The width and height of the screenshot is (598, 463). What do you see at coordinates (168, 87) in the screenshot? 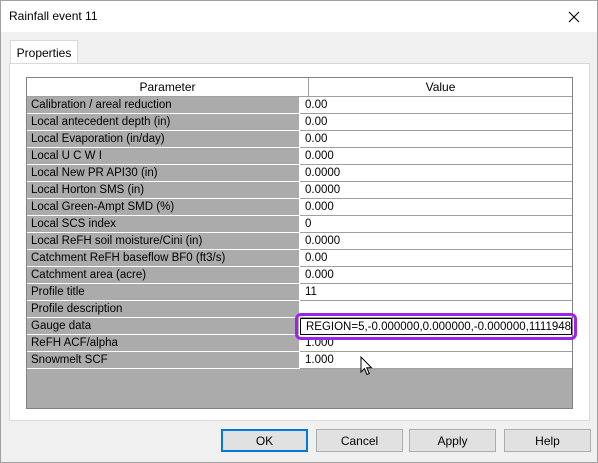
I see `column-header-parameter: Parameter` at bounding box center [168, 87].